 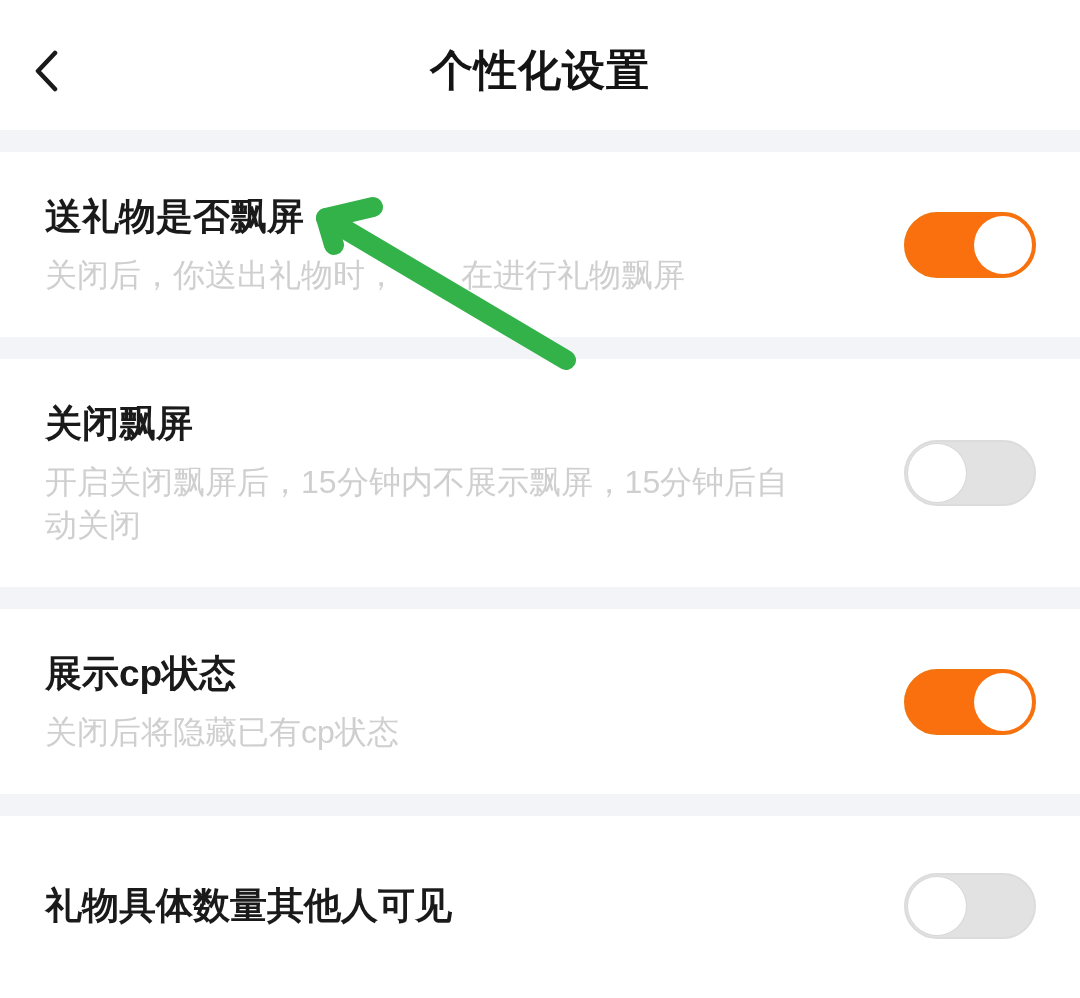 I want to click on setting-title: 展示cp状态, so click(x=141, y=674).